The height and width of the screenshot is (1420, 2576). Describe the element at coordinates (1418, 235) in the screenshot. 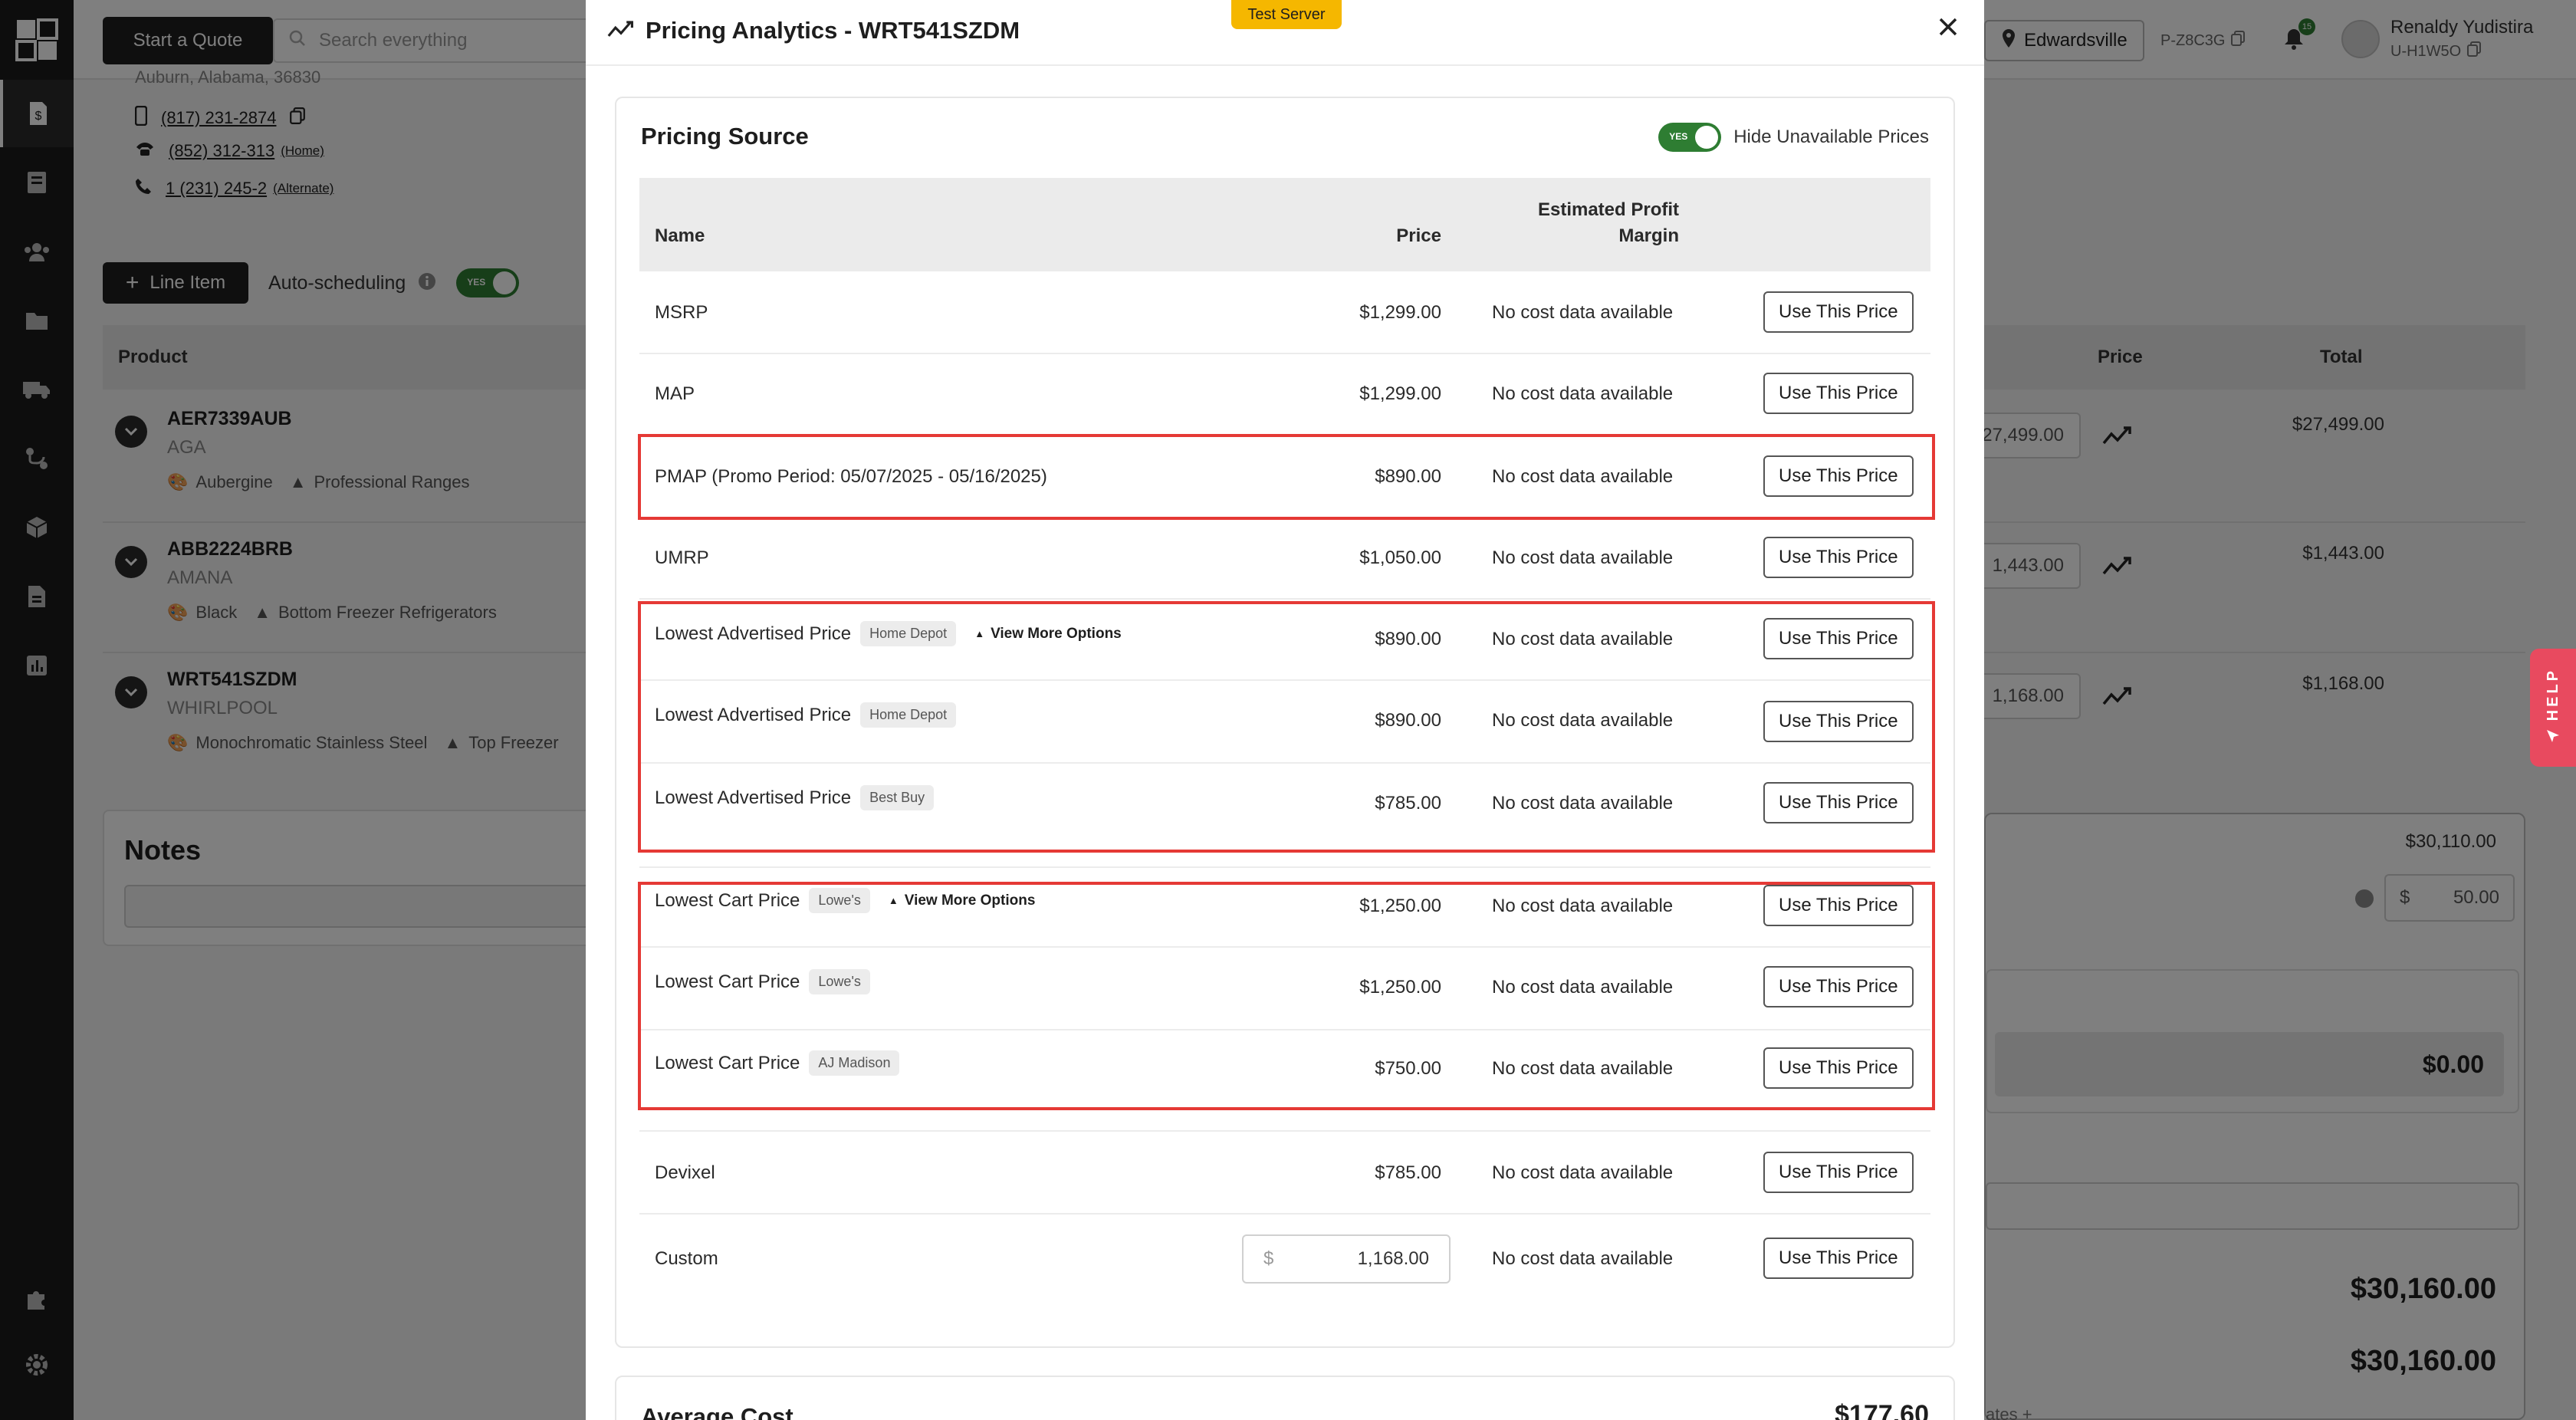

I see `price-column-header: Price` at that location.